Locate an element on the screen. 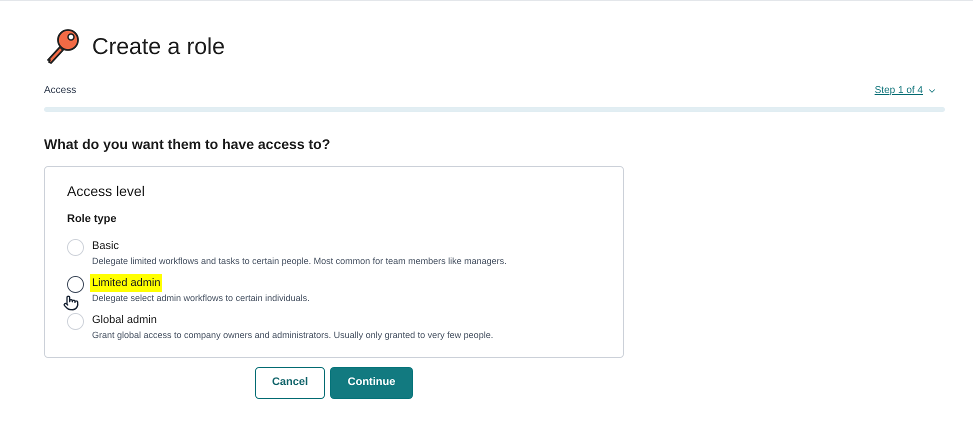 The height and width of the screenshot is (426, 973). group-label: Role type is located at coordinates (92, 219).